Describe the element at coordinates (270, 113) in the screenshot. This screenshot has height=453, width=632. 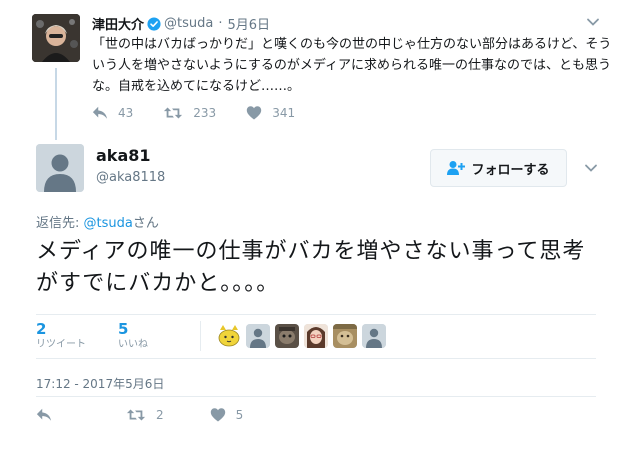
I see `parent-like-button: 341` at that location.